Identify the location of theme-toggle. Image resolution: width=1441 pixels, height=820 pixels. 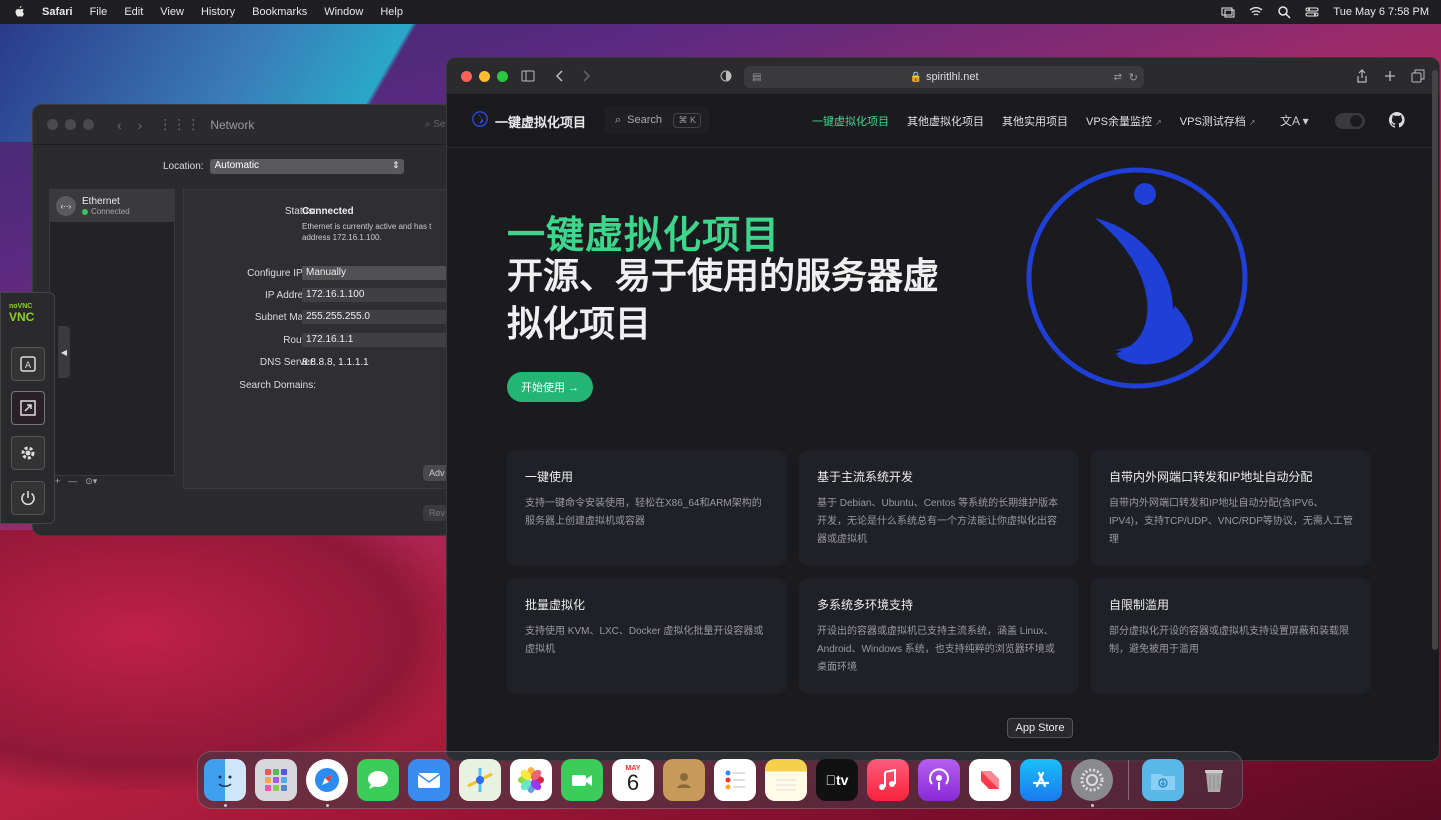
(1350, 121).